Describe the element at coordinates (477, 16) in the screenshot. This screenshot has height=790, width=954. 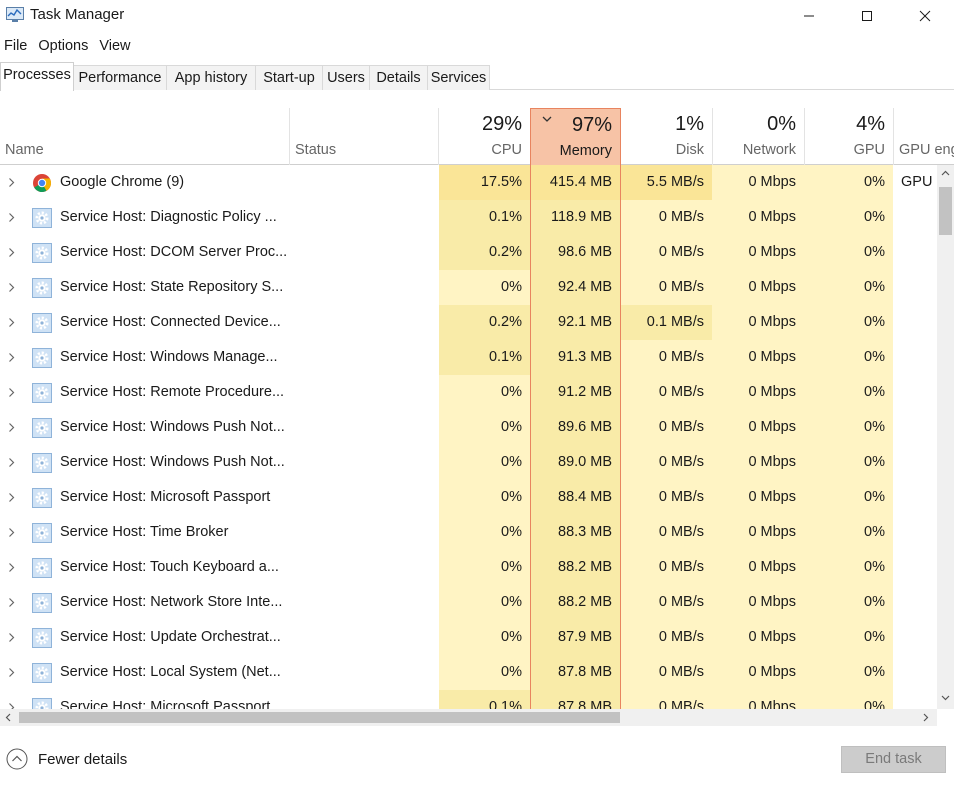
I see `title-bar: Task Manager` at that location.